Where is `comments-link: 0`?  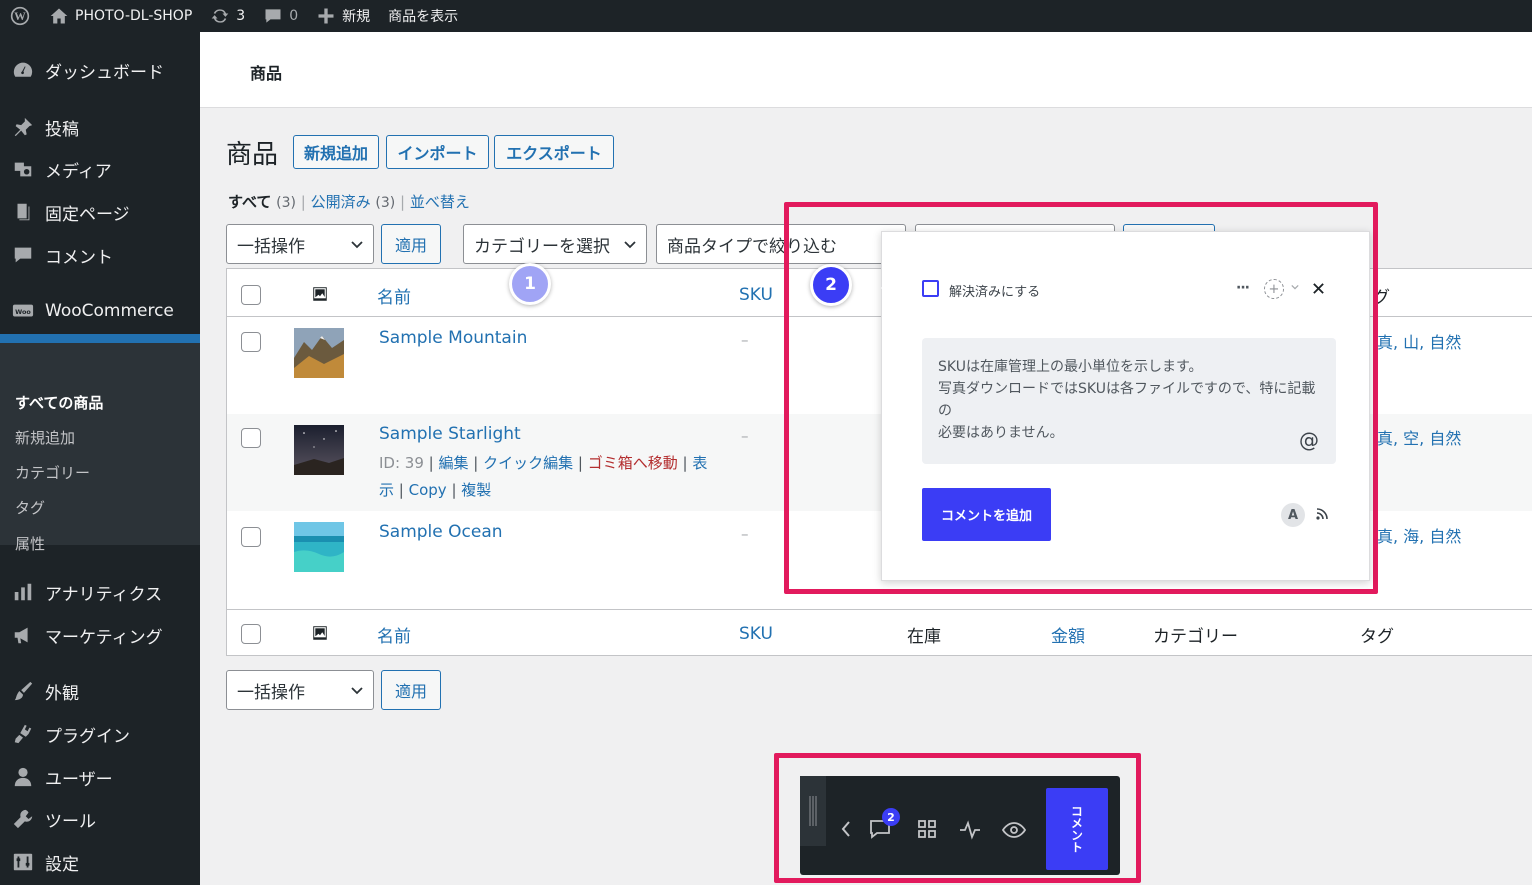 comments-link: 0 is located at coordinates (280, 16).